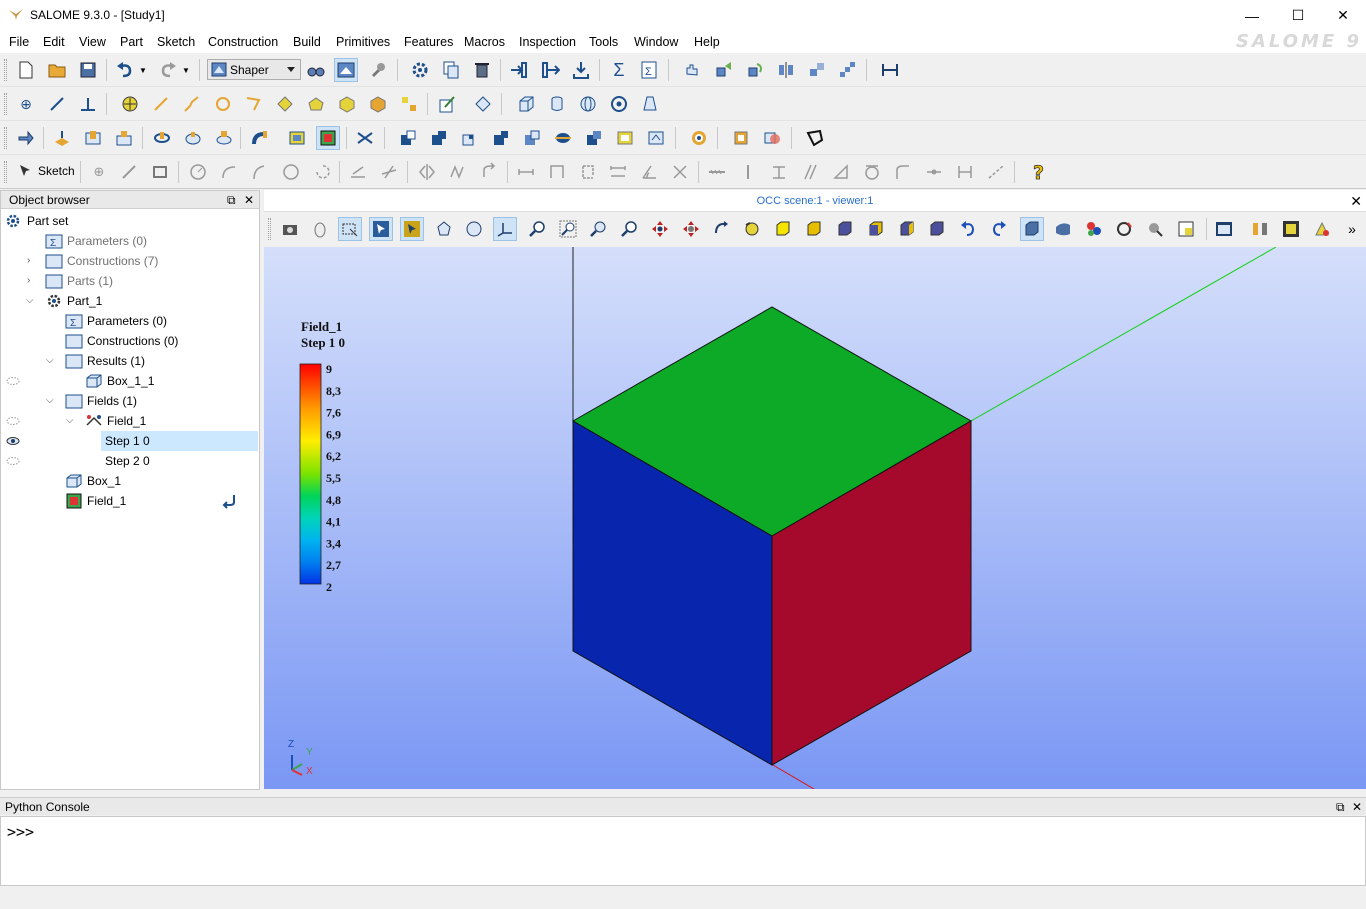 This screenshot has width=1366, height=909. I want to click on menu-build: Build, so click(307, 42).